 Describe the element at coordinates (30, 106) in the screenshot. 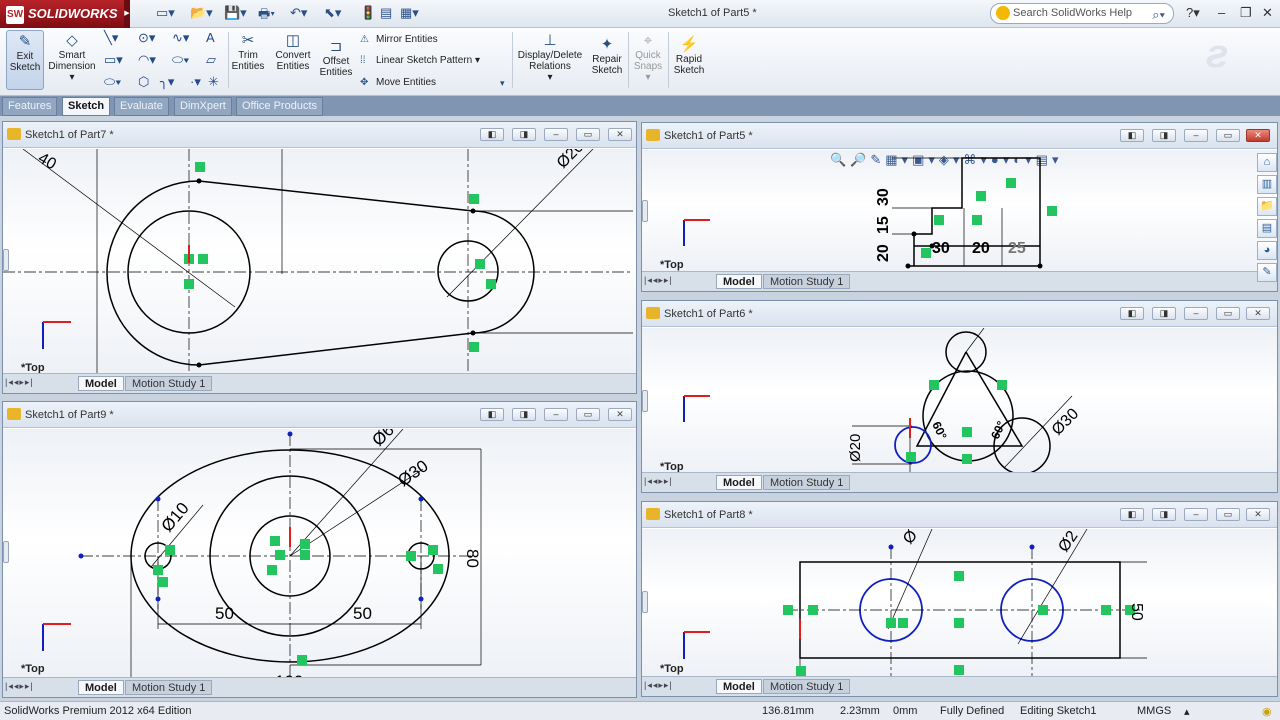

I see `tab-features: Features` at that location.